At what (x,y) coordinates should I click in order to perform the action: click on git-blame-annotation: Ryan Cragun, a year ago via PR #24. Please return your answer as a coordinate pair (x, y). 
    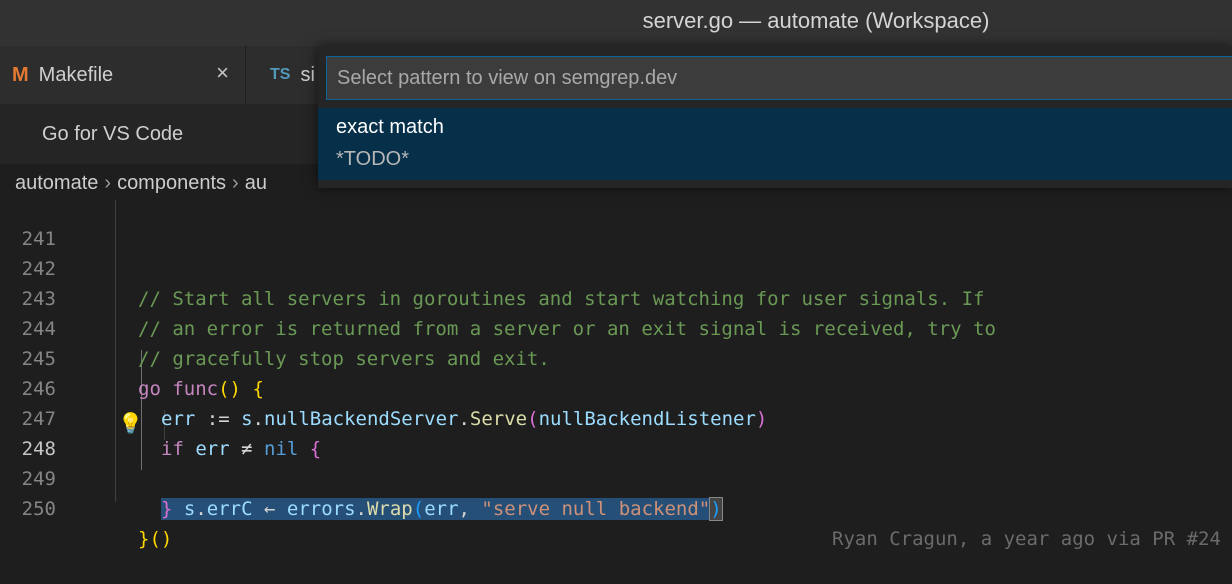
    Looking at the image, I should click on (1026, 539).